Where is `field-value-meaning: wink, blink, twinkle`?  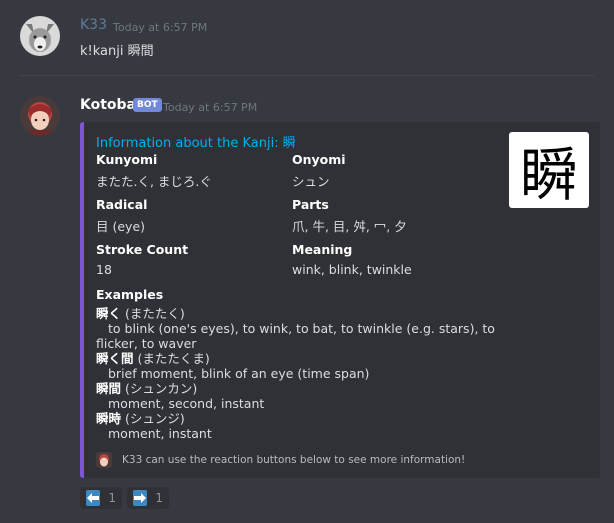
field-value-meaning: wink, blink, twinkle is located at coordinates (352, 269).